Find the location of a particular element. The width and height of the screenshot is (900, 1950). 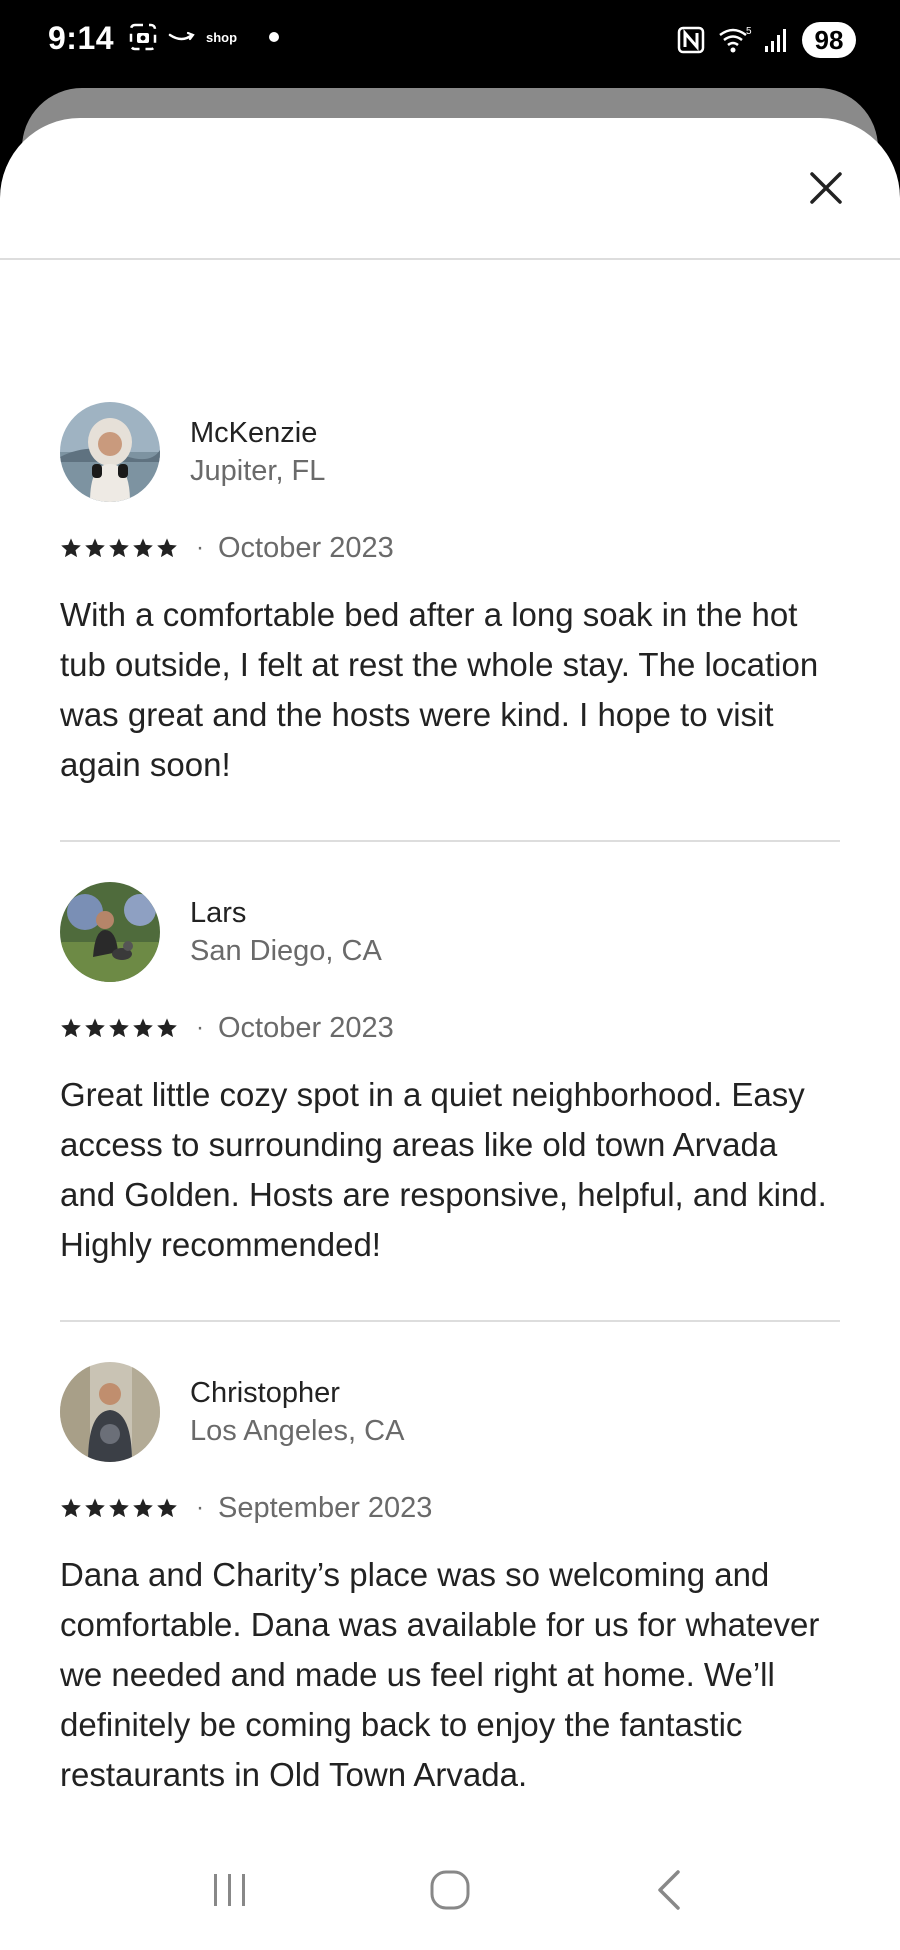

sheet-header is located at coordinates (450, 189).